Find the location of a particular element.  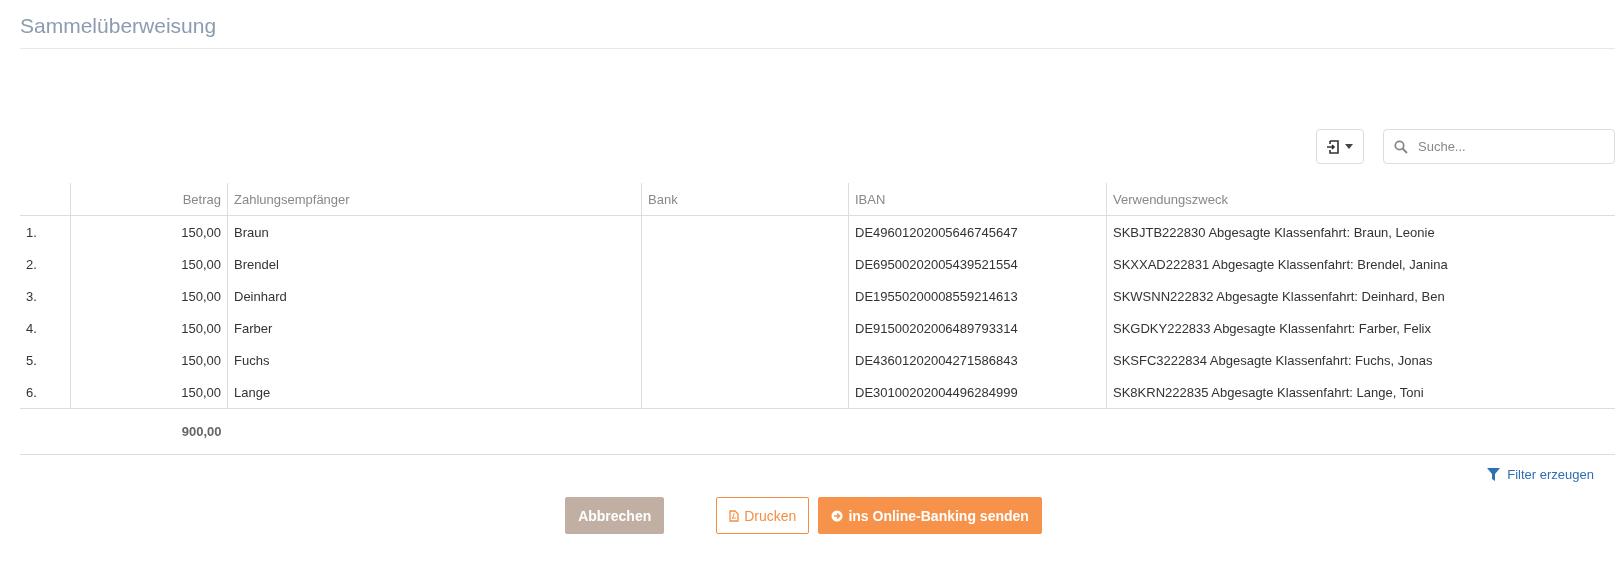

sign-in-icon is located at coordinates (1333, 146).